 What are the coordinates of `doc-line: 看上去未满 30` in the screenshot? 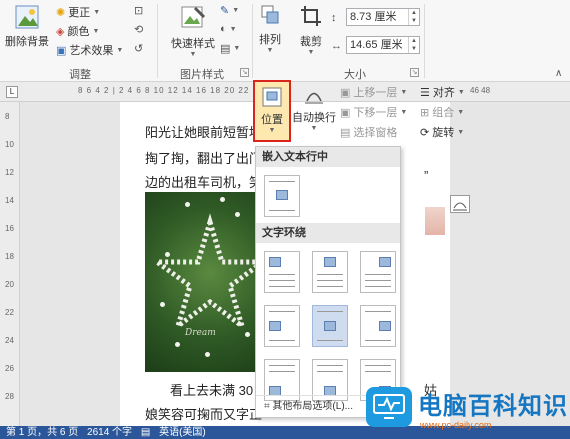 It's located at (212, 390).